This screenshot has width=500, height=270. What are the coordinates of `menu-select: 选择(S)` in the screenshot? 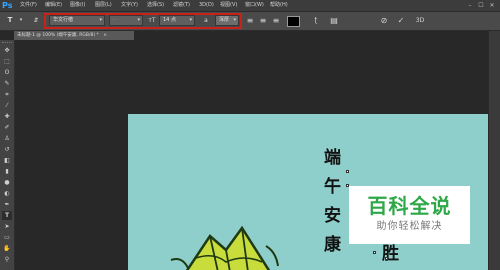 It's located at (155, 5).